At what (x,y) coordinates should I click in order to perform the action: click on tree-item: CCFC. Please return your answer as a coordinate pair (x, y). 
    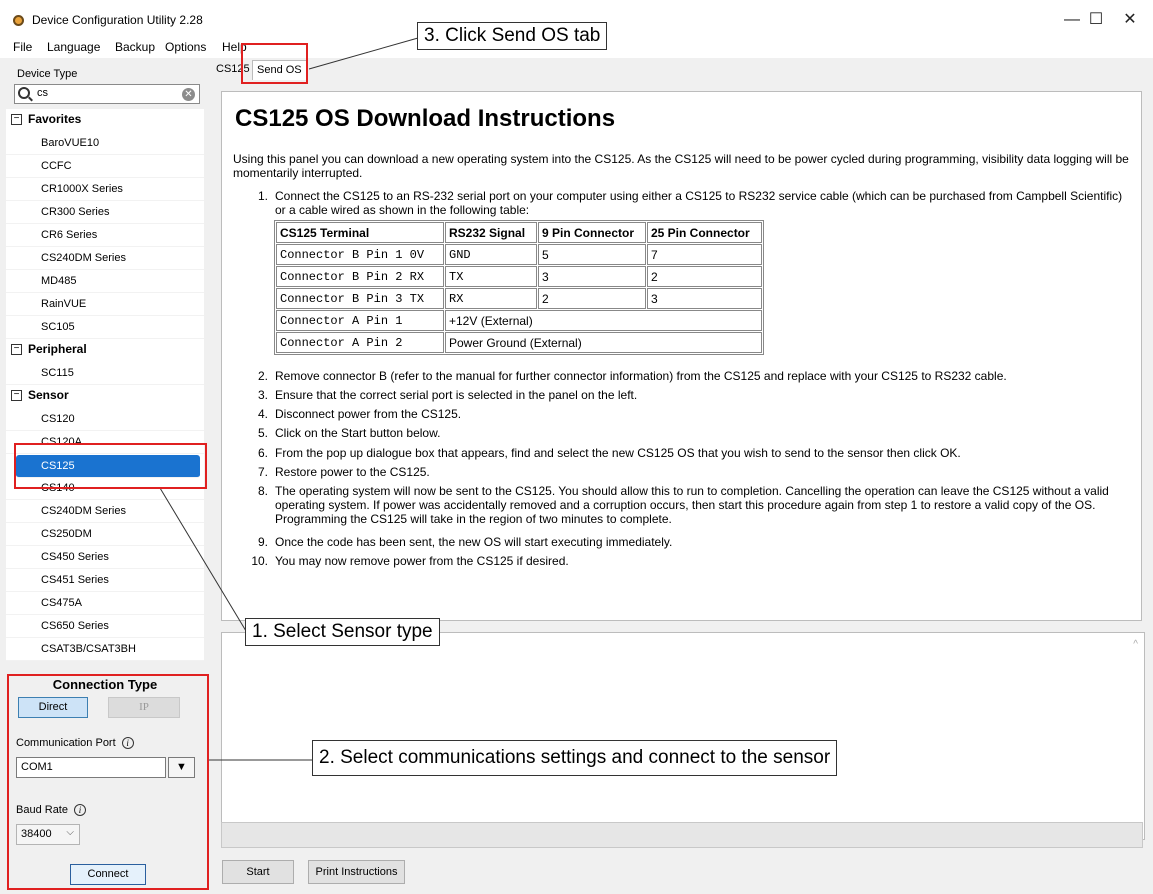
    Looking at the image, I should click on (105, 166).